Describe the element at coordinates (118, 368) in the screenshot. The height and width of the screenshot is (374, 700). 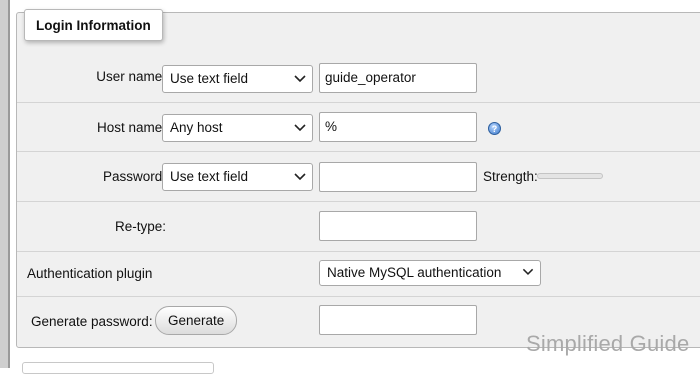
I see `next-fieldset-edge` at that location.